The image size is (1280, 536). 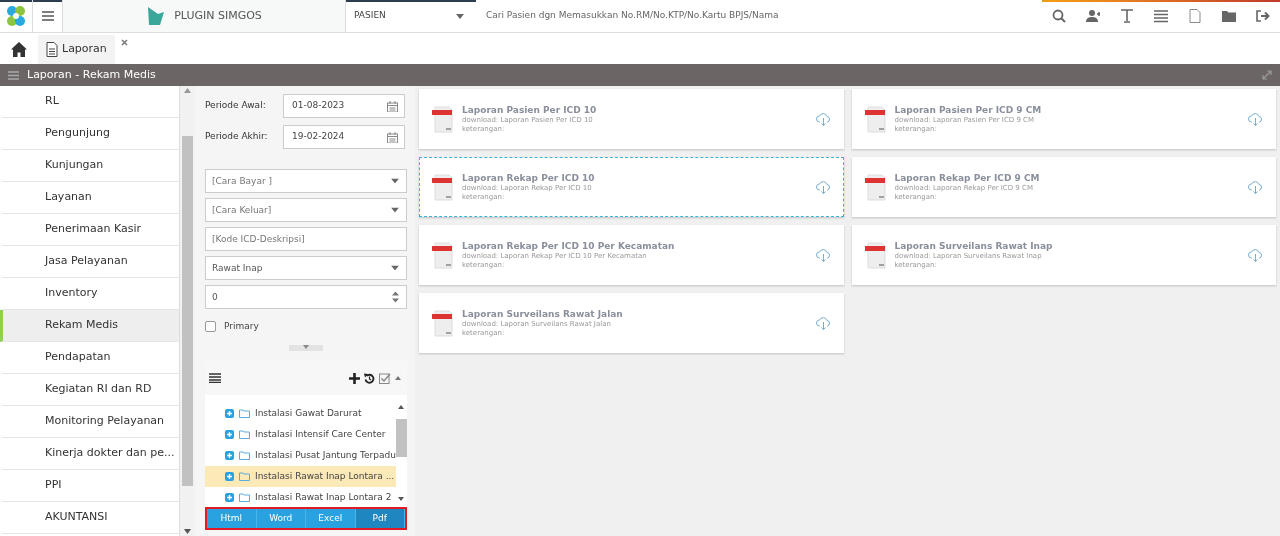 I want to click on patient-type-select: PASIEN, so click(x=411, y=16).